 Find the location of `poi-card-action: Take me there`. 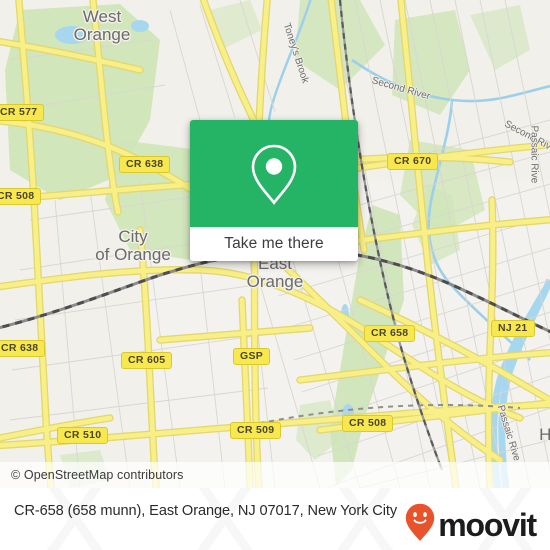

poi-card-action: Take me there is located at coordinates (274, 244).